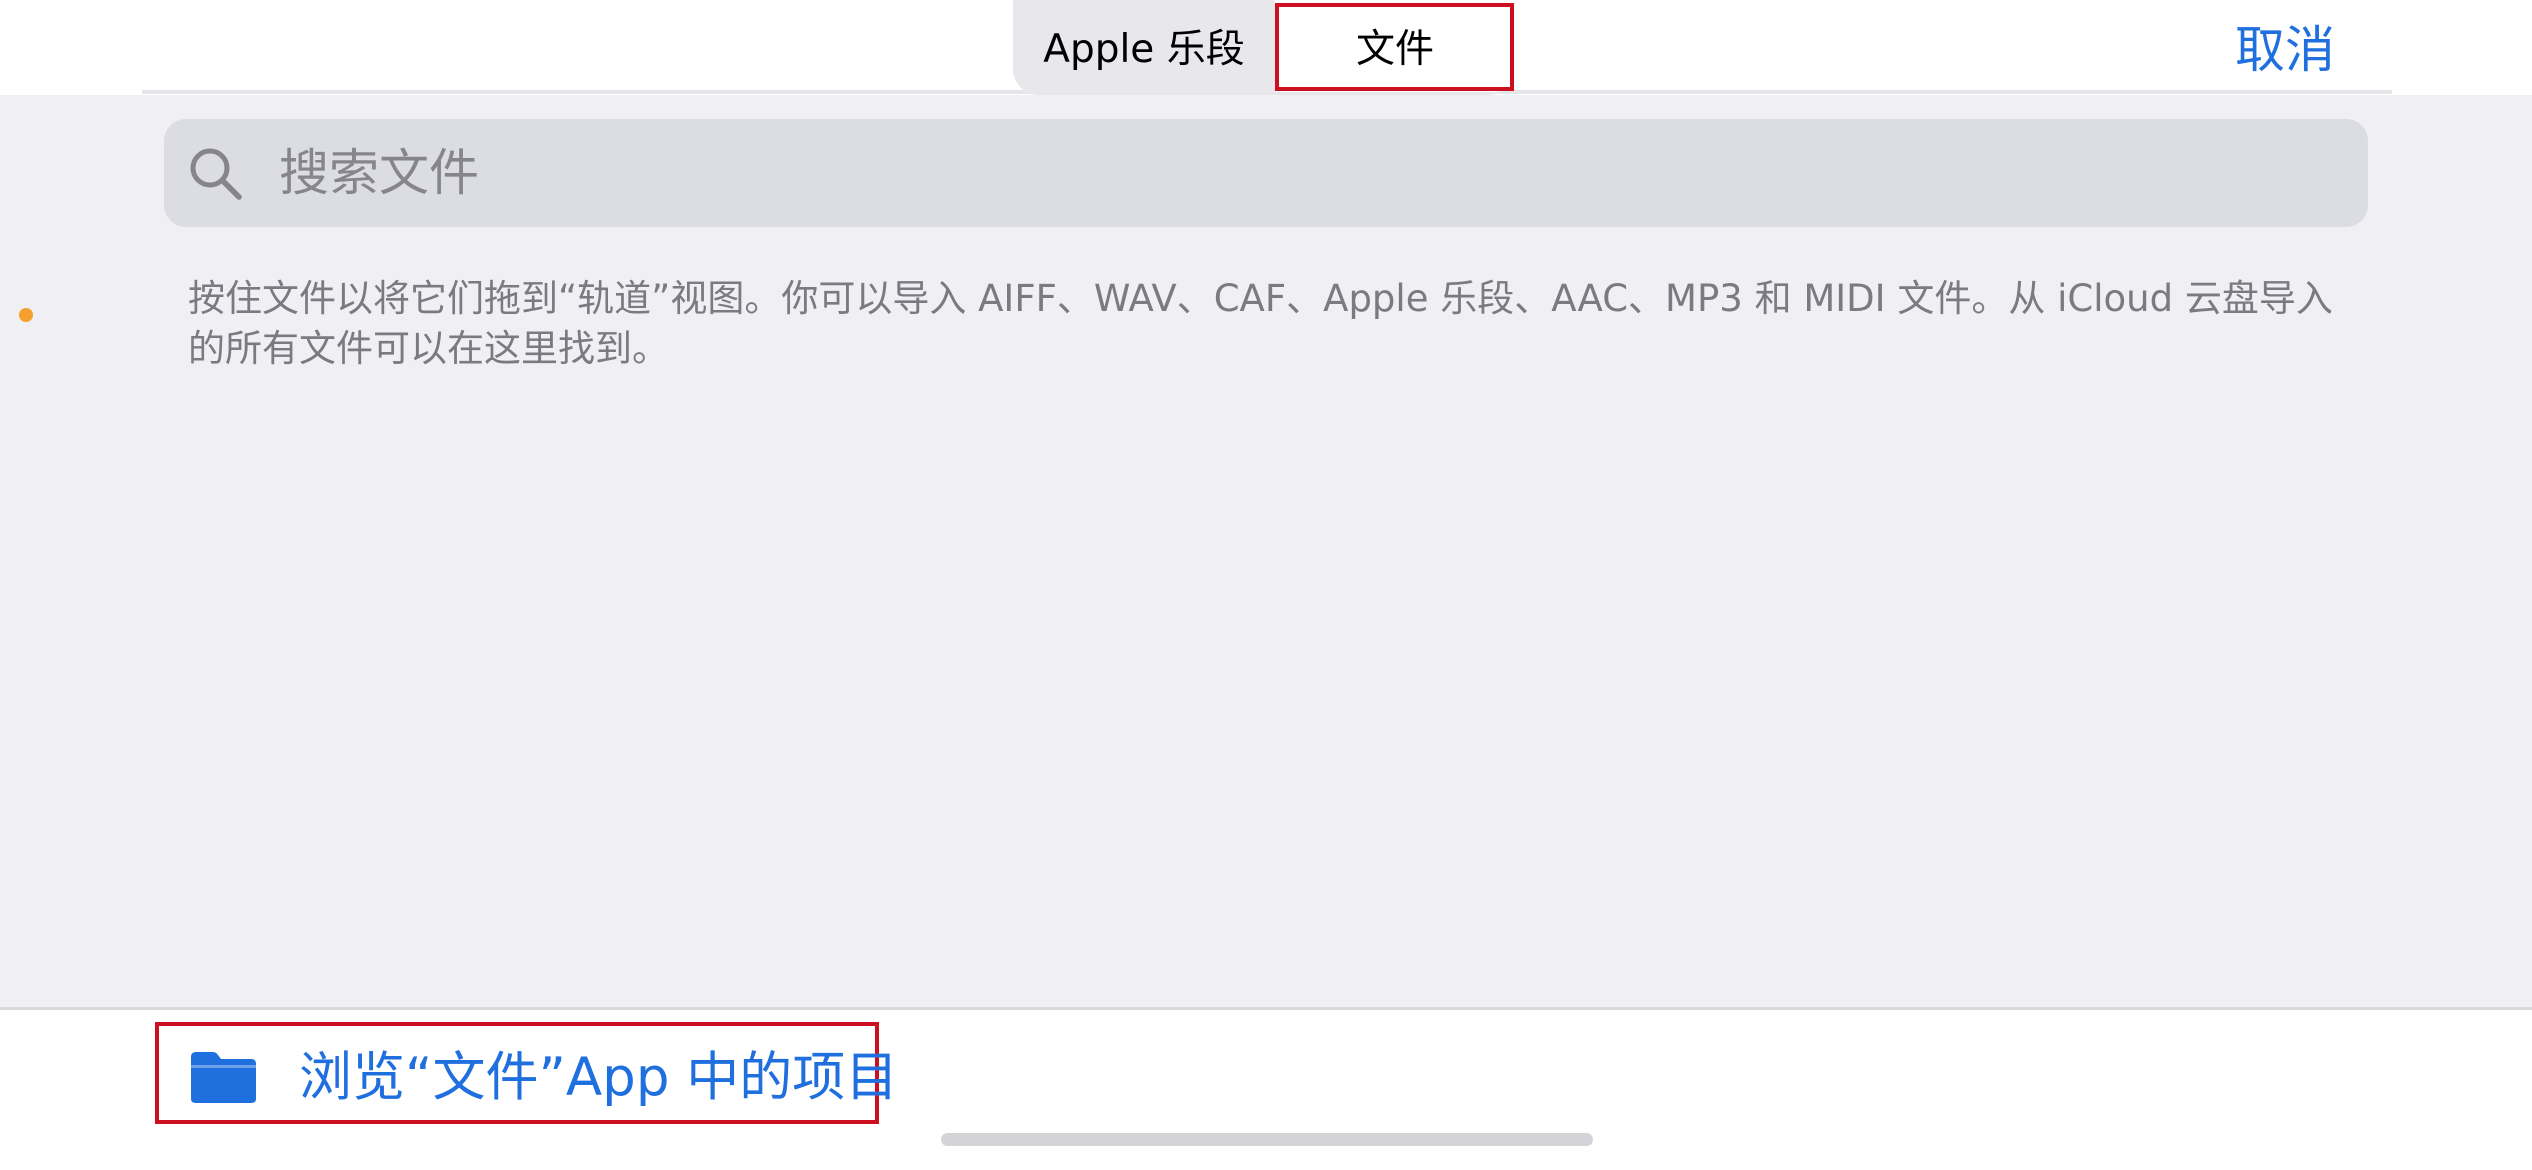 This screenshot has width=2532, height=1170. Describe the element at coordinates (1267, 1139) in the screenshot. I see `home-indicator` at that location.